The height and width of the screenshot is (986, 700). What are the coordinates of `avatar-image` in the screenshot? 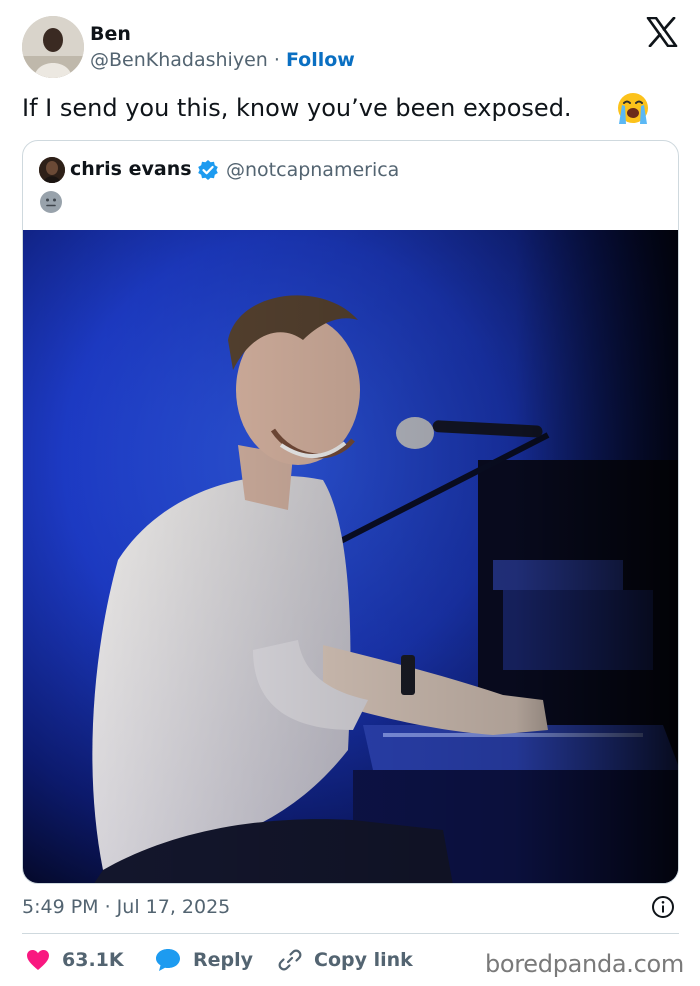 It's located at (53, 47).